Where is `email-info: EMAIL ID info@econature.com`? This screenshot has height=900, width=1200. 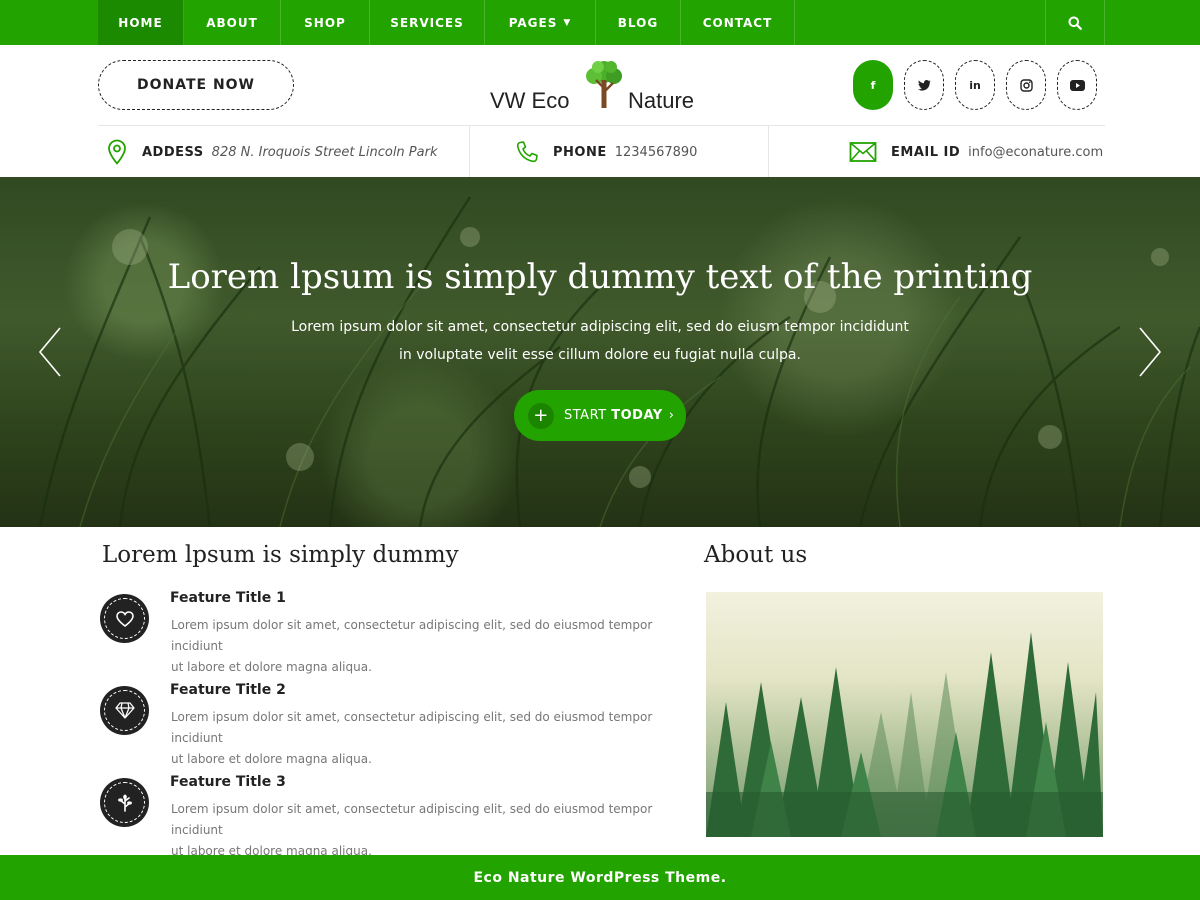 email-info: EMAIL ID info@econature.com is located at coordinates (976, 152).